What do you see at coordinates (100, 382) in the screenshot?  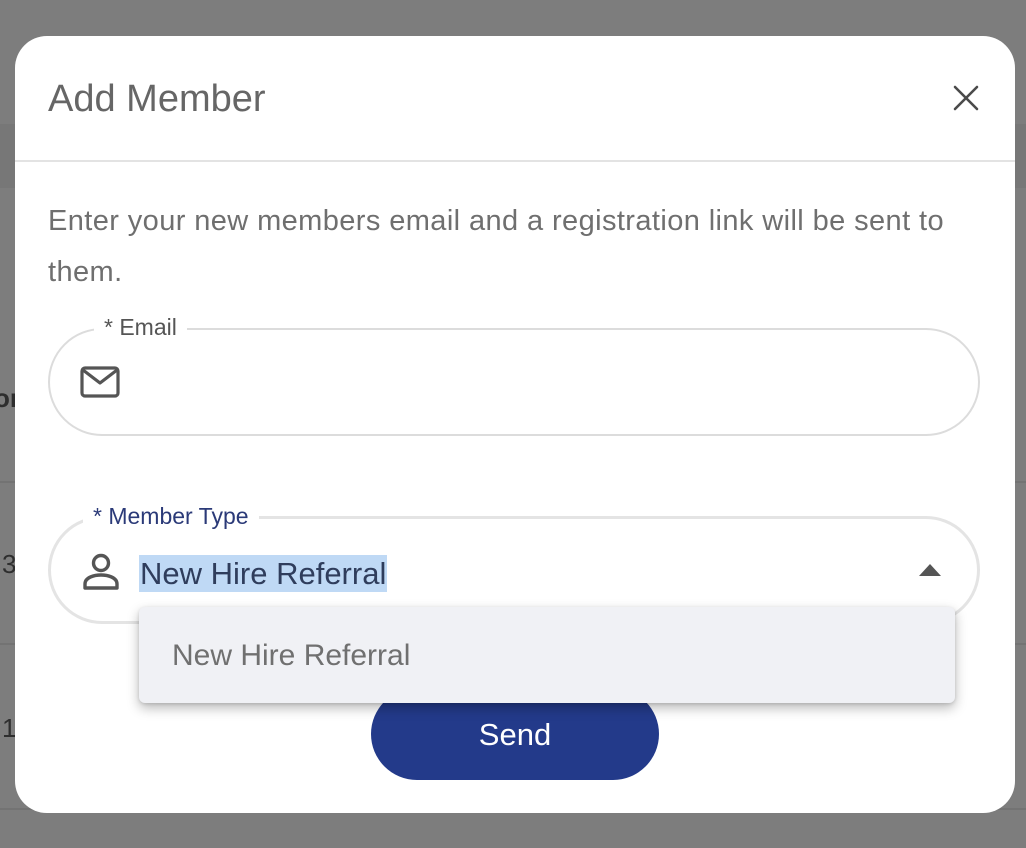 I see `mail-icon` at bounding box center [100, 382].